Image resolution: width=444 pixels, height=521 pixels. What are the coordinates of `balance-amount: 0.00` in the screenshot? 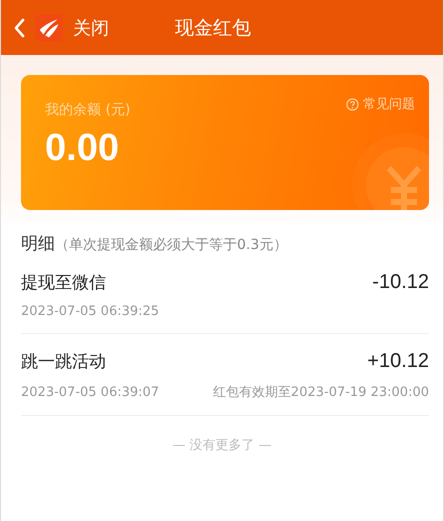 It's located at (82, 148).